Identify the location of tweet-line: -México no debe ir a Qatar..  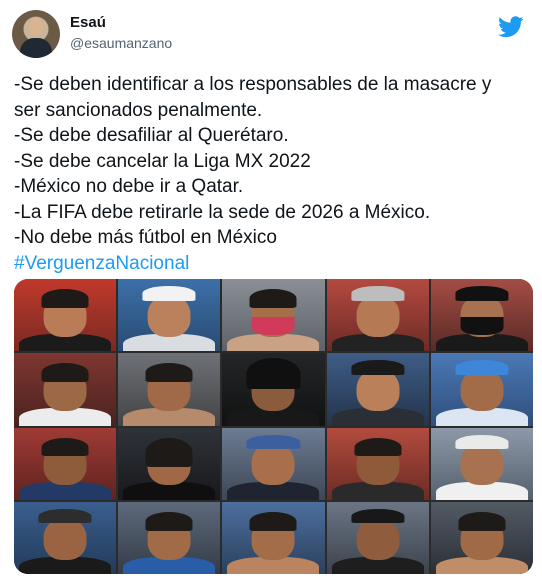
(129, 186).